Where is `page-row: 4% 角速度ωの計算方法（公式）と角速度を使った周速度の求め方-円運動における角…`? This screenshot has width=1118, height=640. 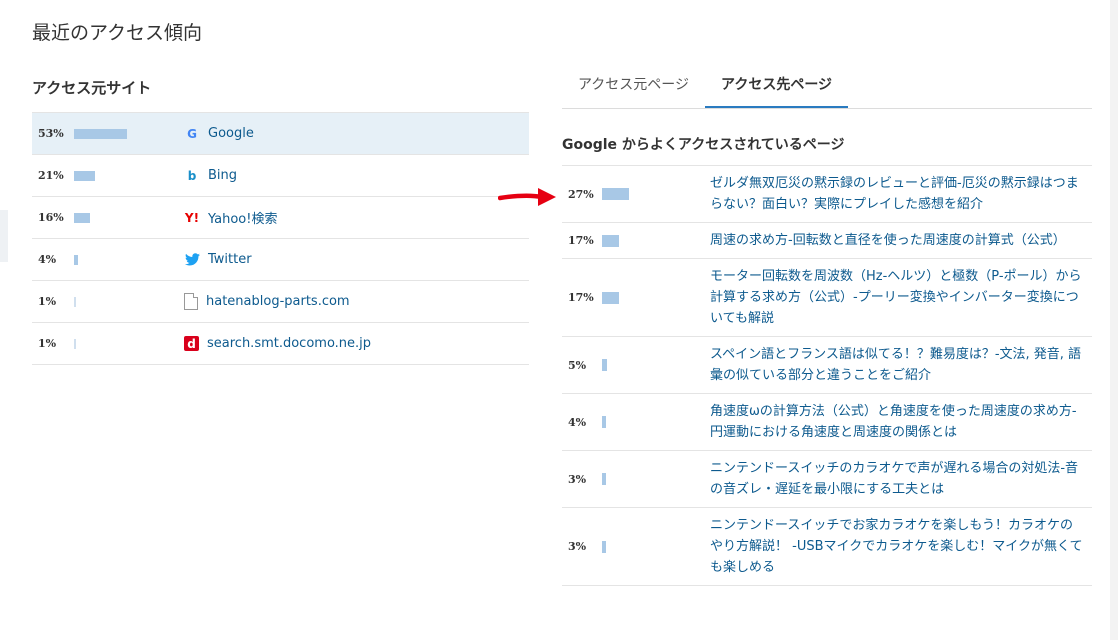 page-row: 4% 角速度ωの計算方法（公式）と角速度を使った周速度の求め方-円運動における角… is located at coordinates (827, 422).